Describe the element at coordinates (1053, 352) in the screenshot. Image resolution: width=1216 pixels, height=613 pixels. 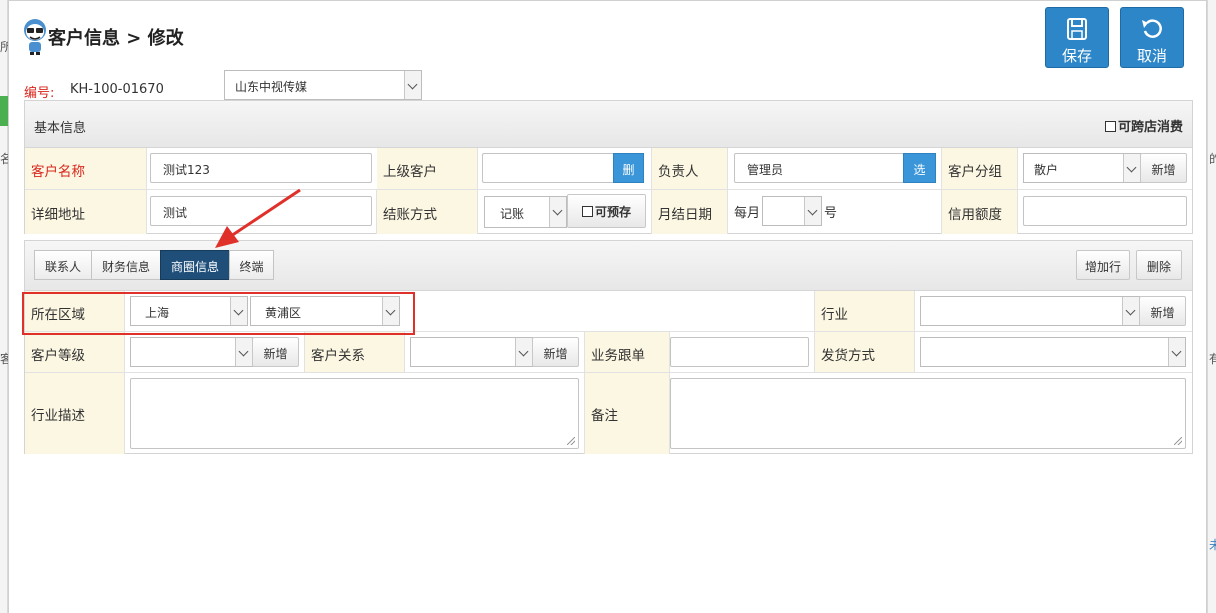
I see `shipping-select` at that location.